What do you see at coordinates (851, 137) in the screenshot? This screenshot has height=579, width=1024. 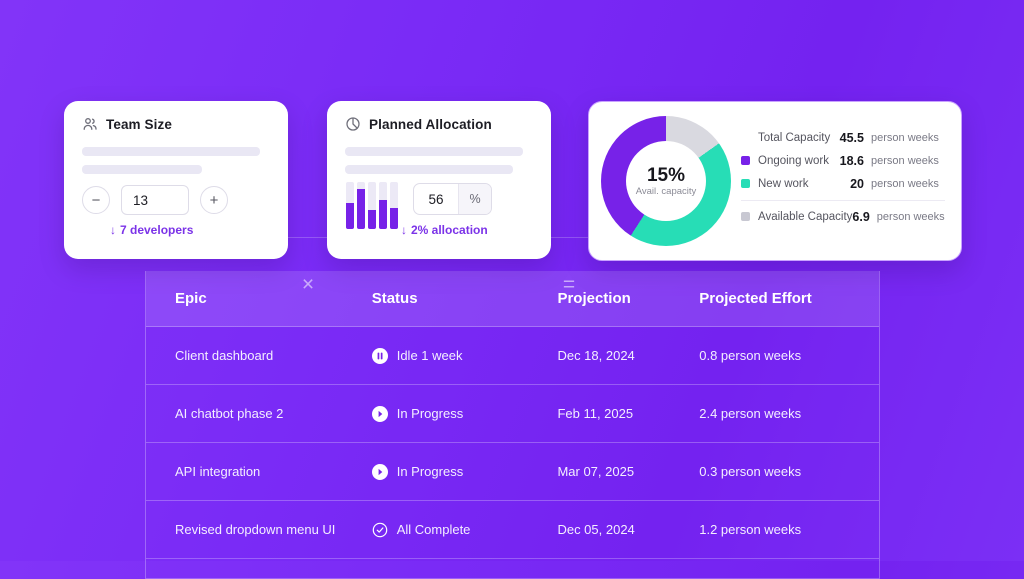 I see `legend-value: 45.5` at bounding box center [851, 137].